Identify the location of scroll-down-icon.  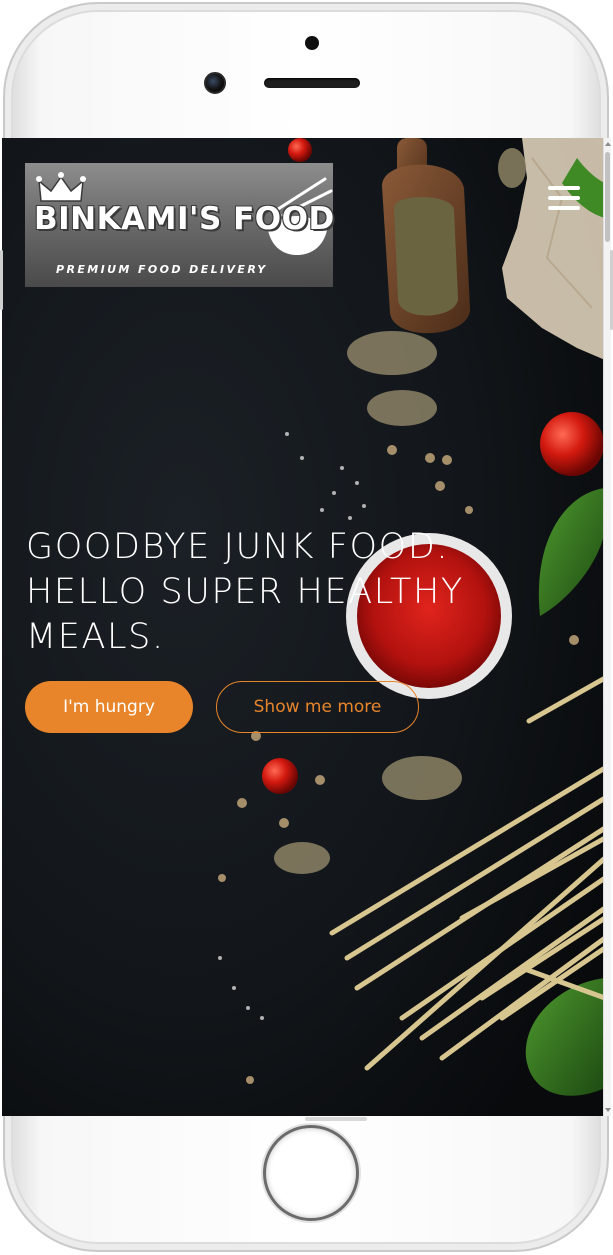
(608, 1110).